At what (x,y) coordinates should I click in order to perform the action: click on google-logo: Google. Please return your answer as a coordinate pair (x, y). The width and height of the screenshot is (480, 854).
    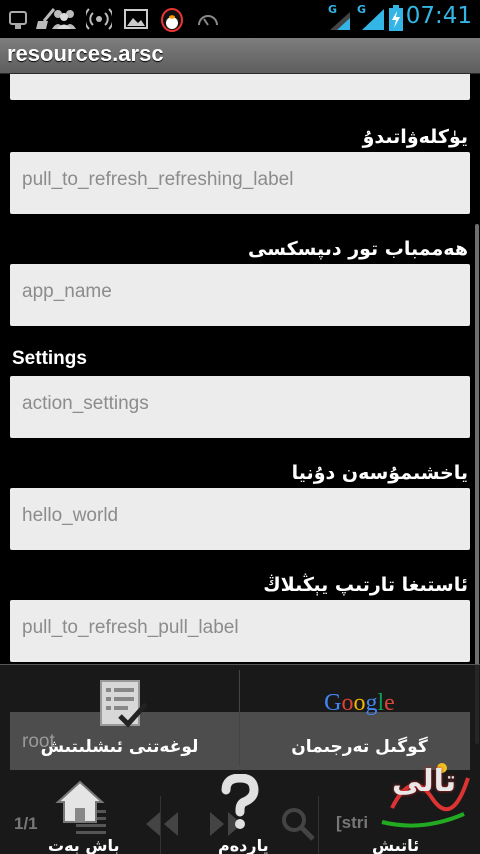
    Looking at the image, I should click on (359, 703).